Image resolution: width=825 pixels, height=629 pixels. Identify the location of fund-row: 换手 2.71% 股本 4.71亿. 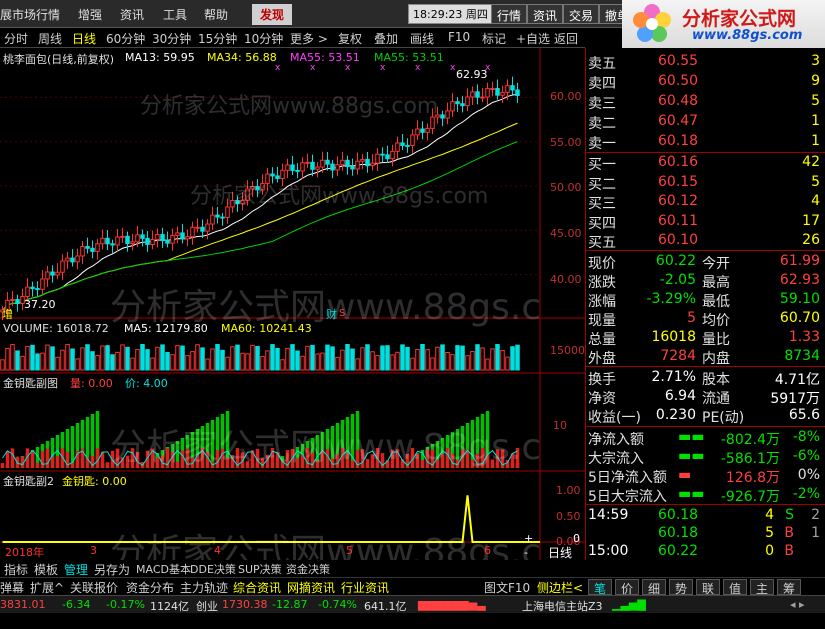
(705, 378).